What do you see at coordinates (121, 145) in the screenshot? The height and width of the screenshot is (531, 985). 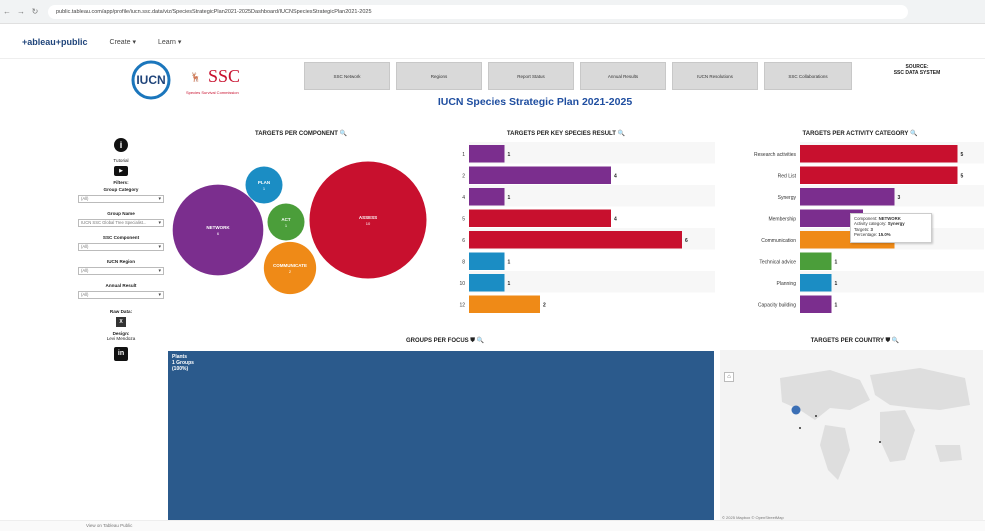 I see `info-icon: i` at bounding box center [121, 145].